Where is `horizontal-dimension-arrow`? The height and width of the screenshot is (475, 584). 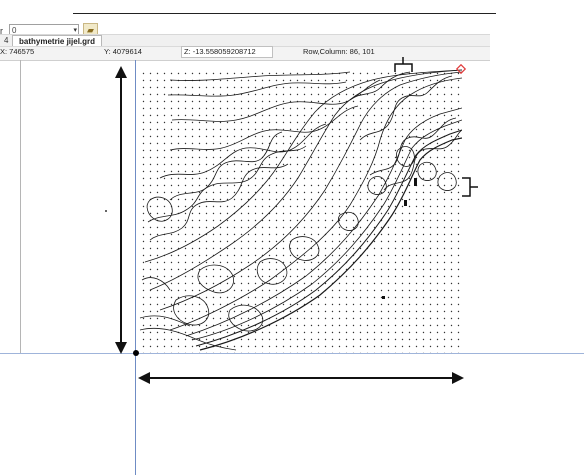
horizontal-dimension-arrow is located at coordinates (301, 378).